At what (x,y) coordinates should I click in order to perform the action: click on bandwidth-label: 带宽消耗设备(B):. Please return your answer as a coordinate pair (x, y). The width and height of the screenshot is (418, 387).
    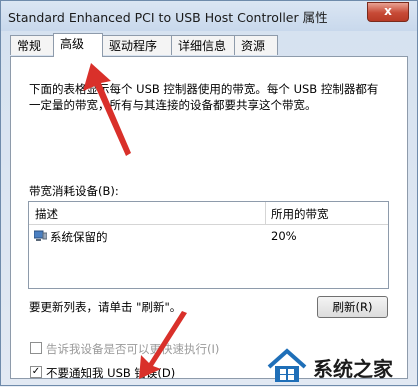
    Looking at the image, I should click on (74, 191).